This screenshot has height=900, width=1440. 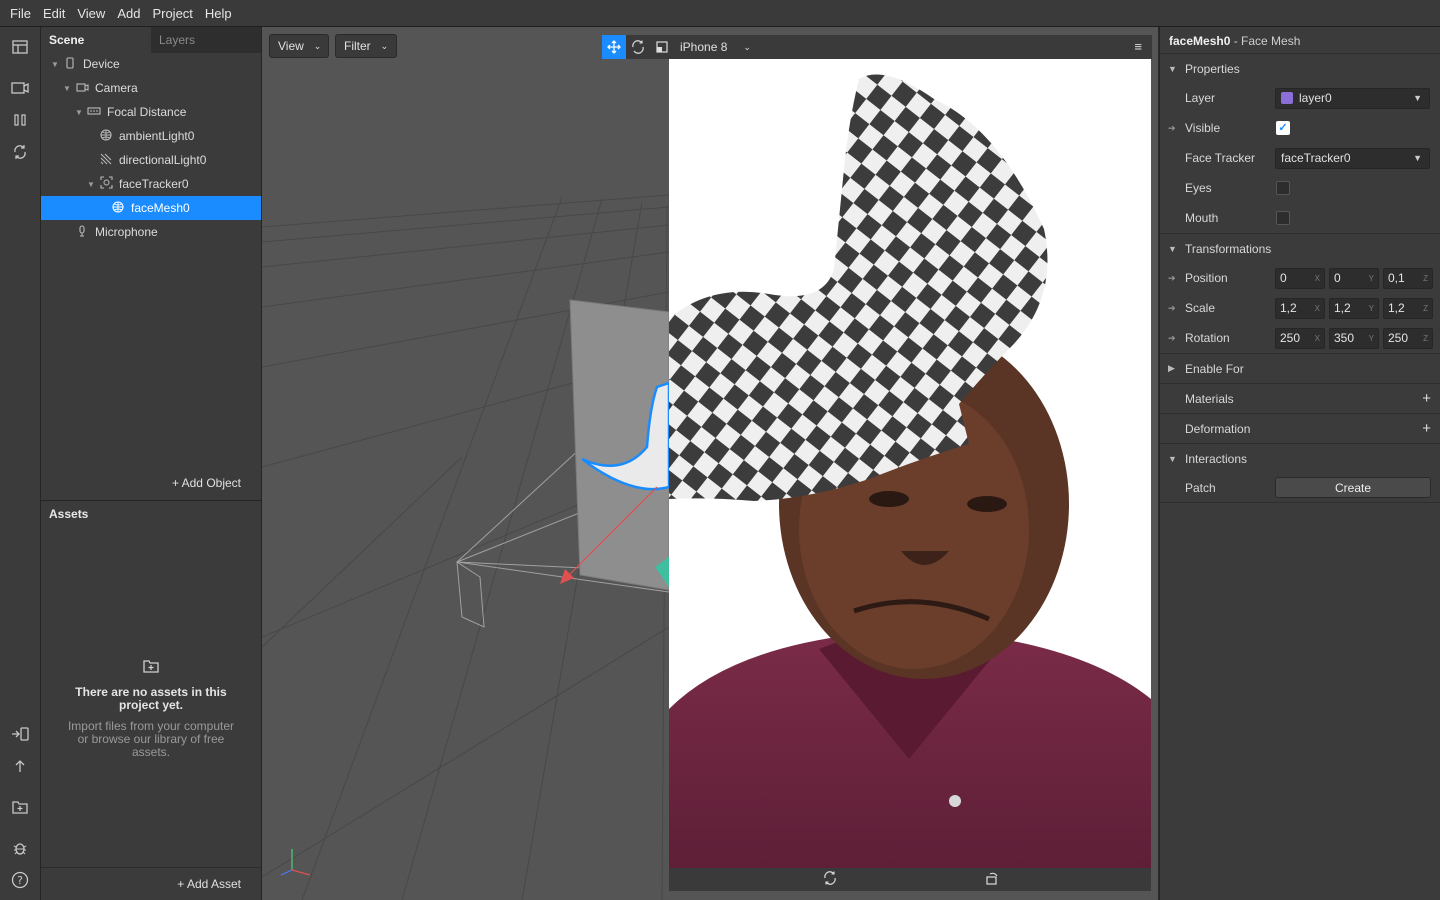 I want to click on tree-item-ambientlight0: ambientLight0, so click(x=151, y=136).